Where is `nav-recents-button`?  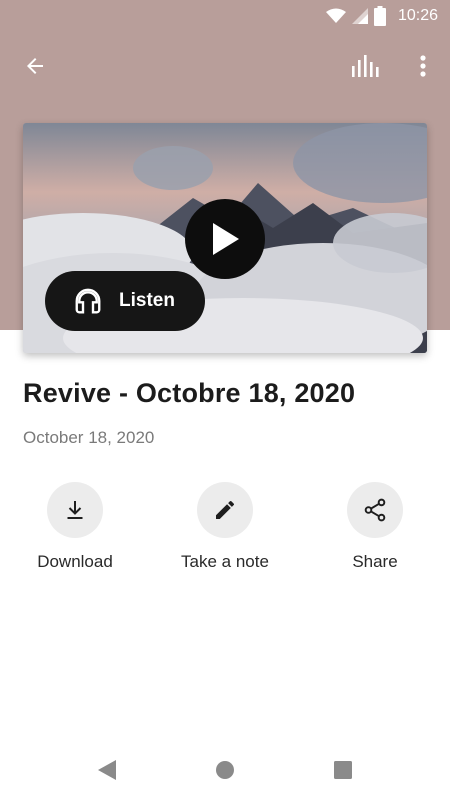
nav-recents-button is located at coordinates (343, 770).